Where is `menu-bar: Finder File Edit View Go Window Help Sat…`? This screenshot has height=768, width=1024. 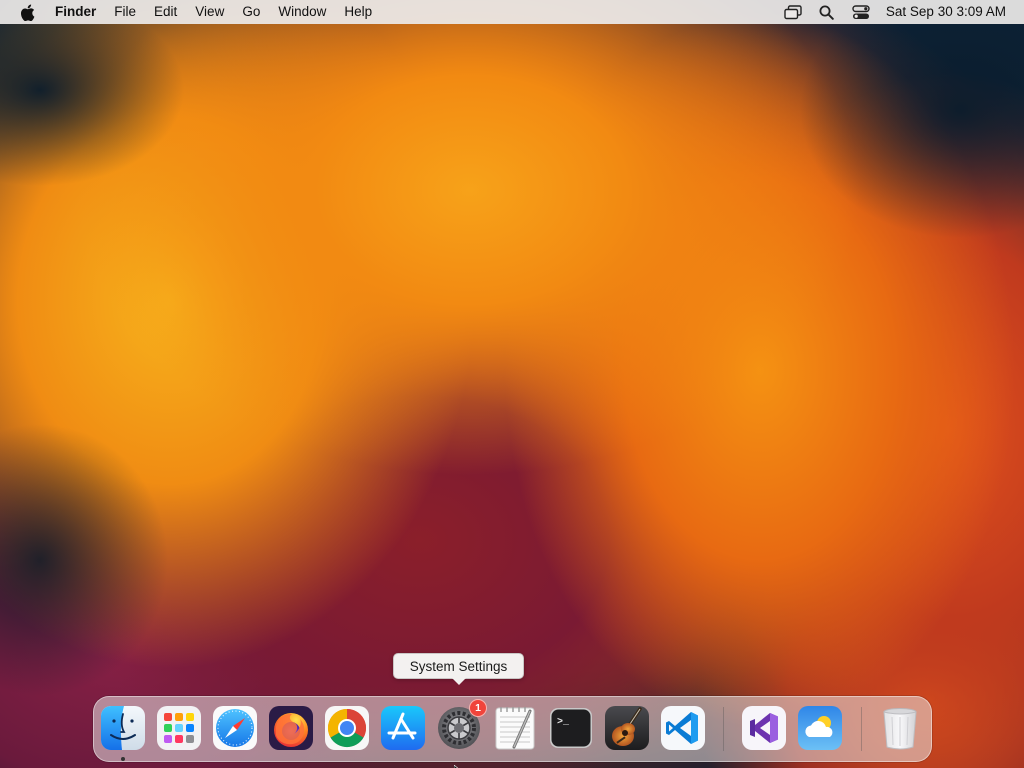 menu-bar: Finder File Edit View Go Window Help Sat… is located at coordinates (512, 12).